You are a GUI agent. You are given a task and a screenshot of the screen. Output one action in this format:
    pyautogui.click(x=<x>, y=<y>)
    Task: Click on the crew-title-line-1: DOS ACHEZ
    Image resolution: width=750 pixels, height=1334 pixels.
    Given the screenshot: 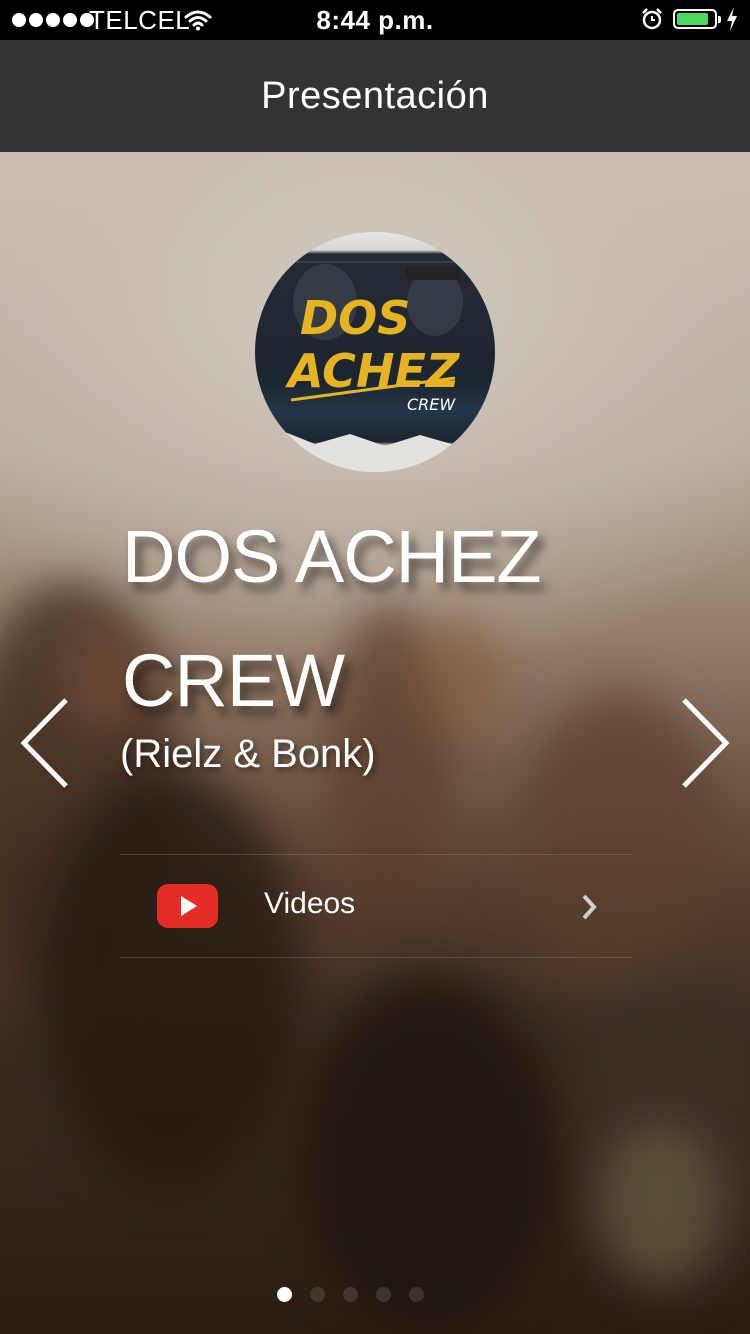 What is the action you would take?
    pyautogui.click(x=332, y=556)
    